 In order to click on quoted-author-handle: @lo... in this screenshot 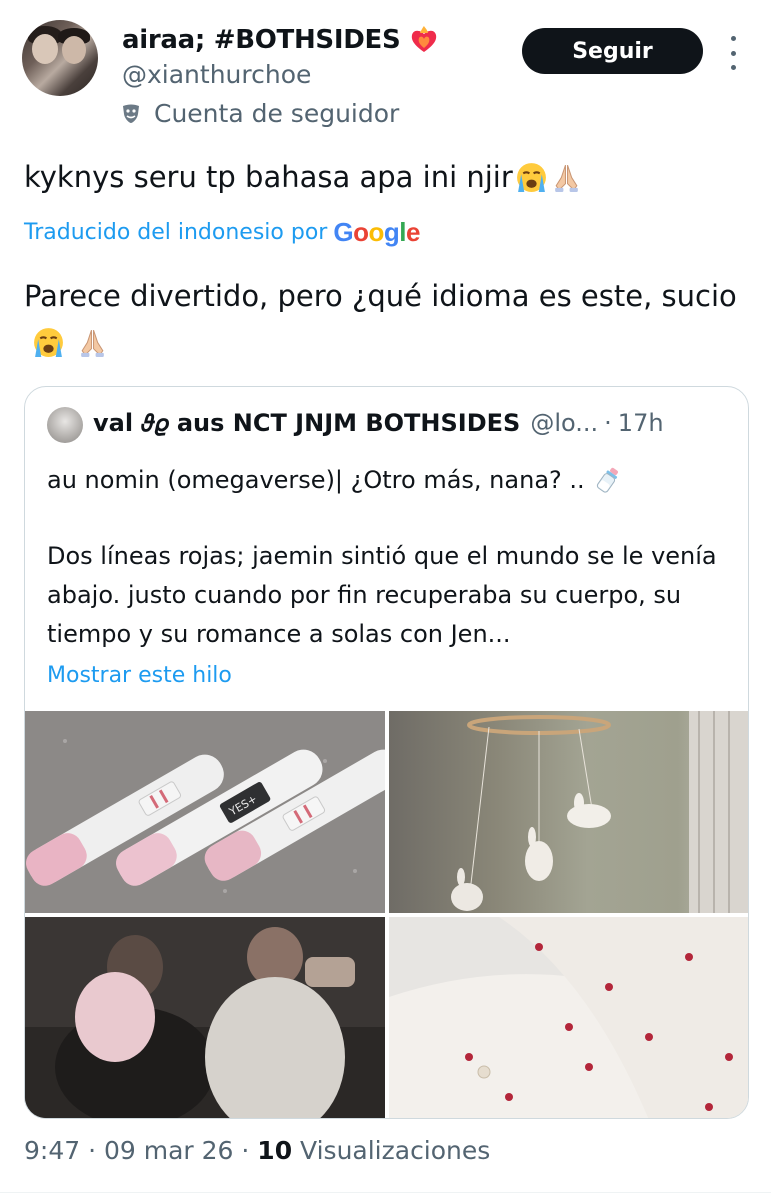, I will do `click(564, 423)`.